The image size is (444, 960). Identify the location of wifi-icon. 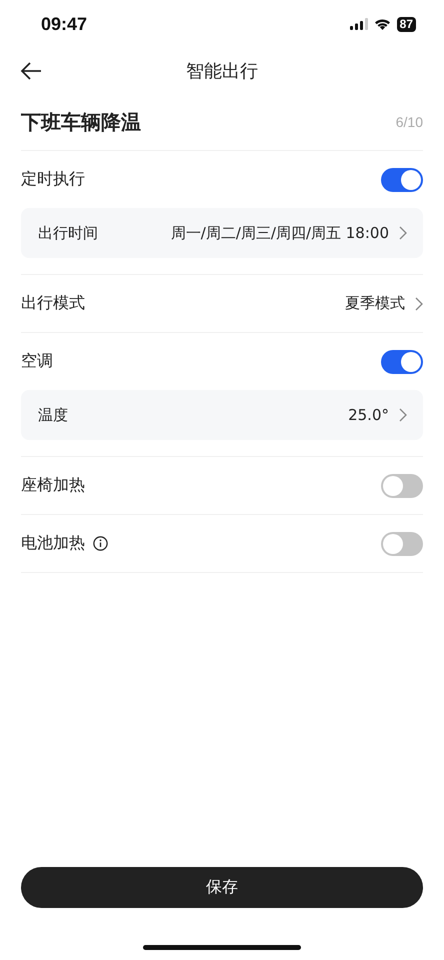
(382, 24).